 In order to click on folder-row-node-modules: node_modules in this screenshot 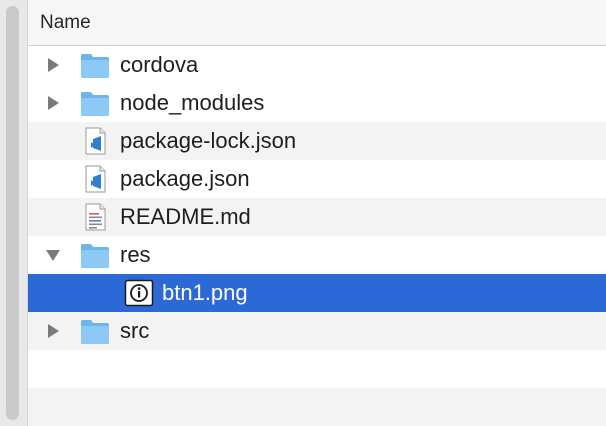, I will do `click(317, 103)`.